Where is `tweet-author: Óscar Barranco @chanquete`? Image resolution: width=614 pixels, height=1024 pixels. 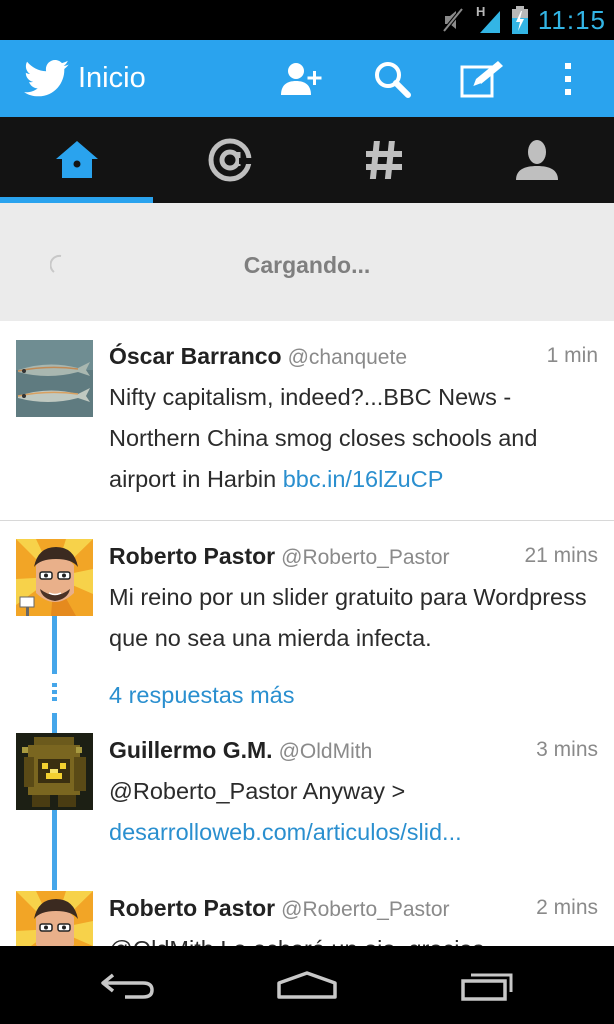 tweet-author: Óscar Barranco @chanquete is located at coordinates (258, 356).